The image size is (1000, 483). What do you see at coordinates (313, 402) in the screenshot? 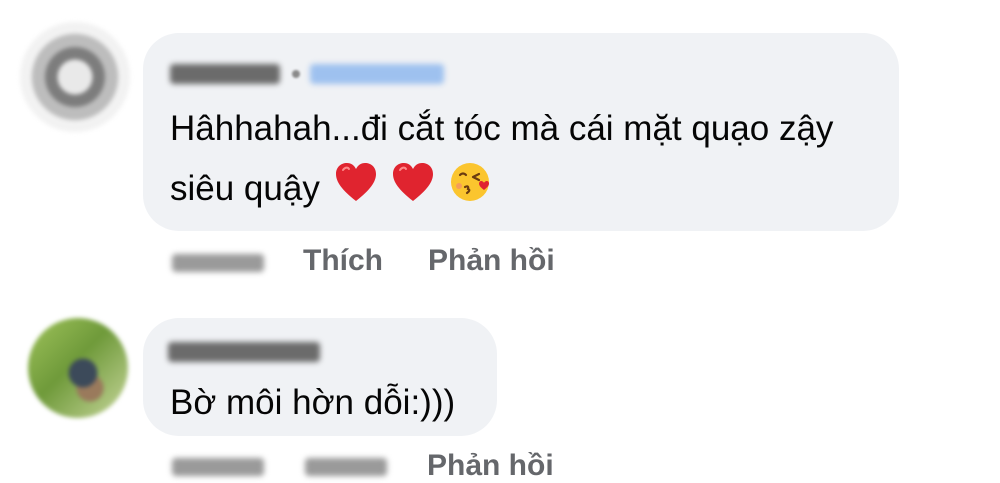
I see `comment-text: Bờ môi hờn dỗi:)))` at bounding box center [313, 402].